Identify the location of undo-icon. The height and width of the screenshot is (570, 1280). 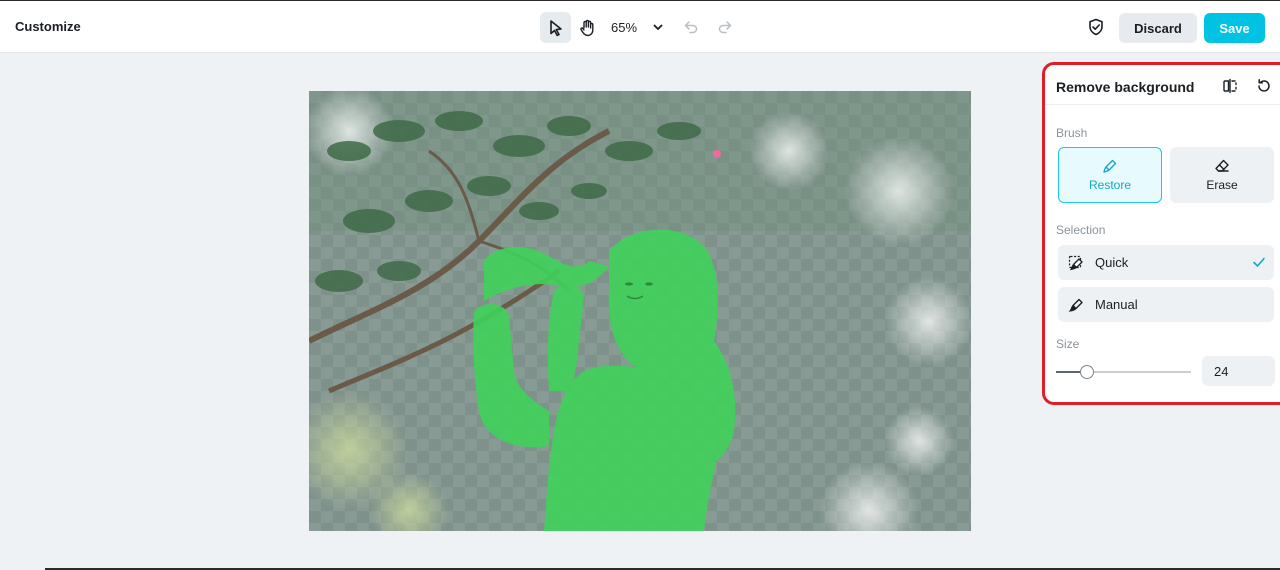
(691, 27).